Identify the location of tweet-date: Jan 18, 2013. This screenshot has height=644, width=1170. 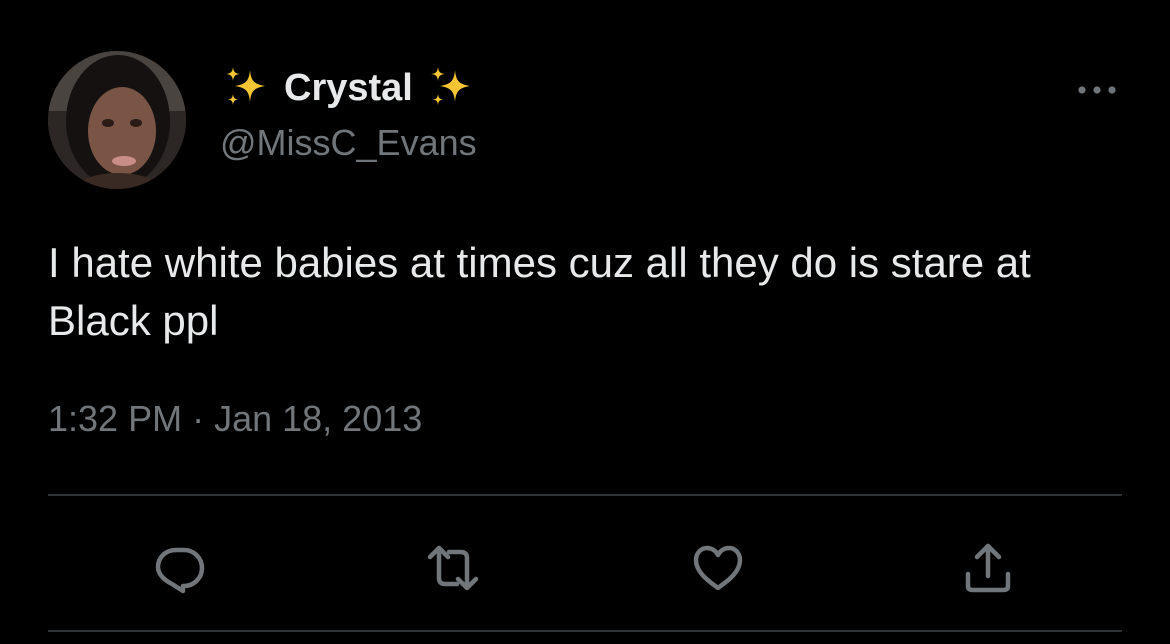
(318, 418).